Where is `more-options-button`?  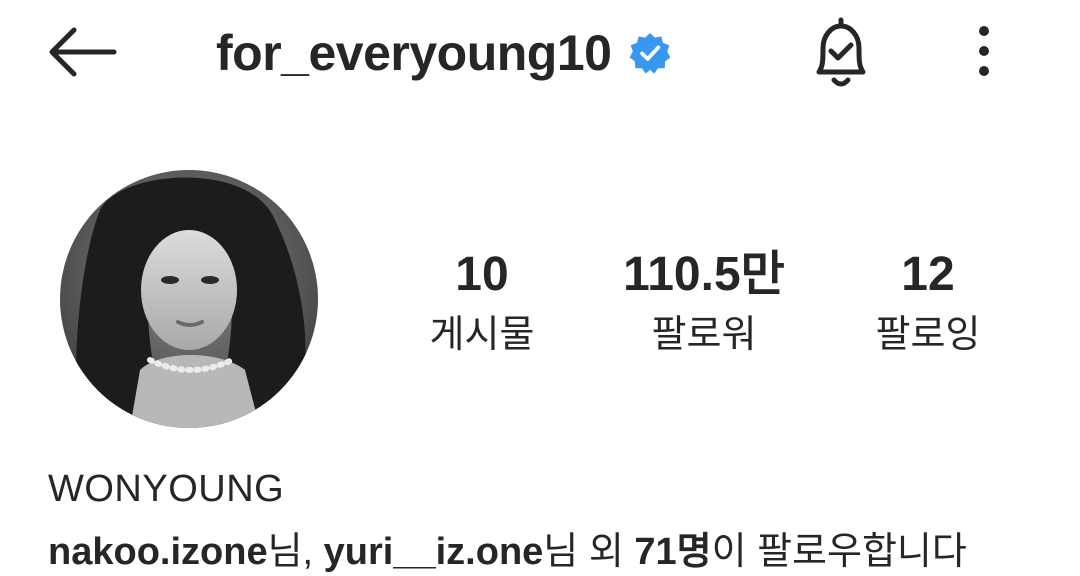 more-options-button is located at coordinates (984, 51).